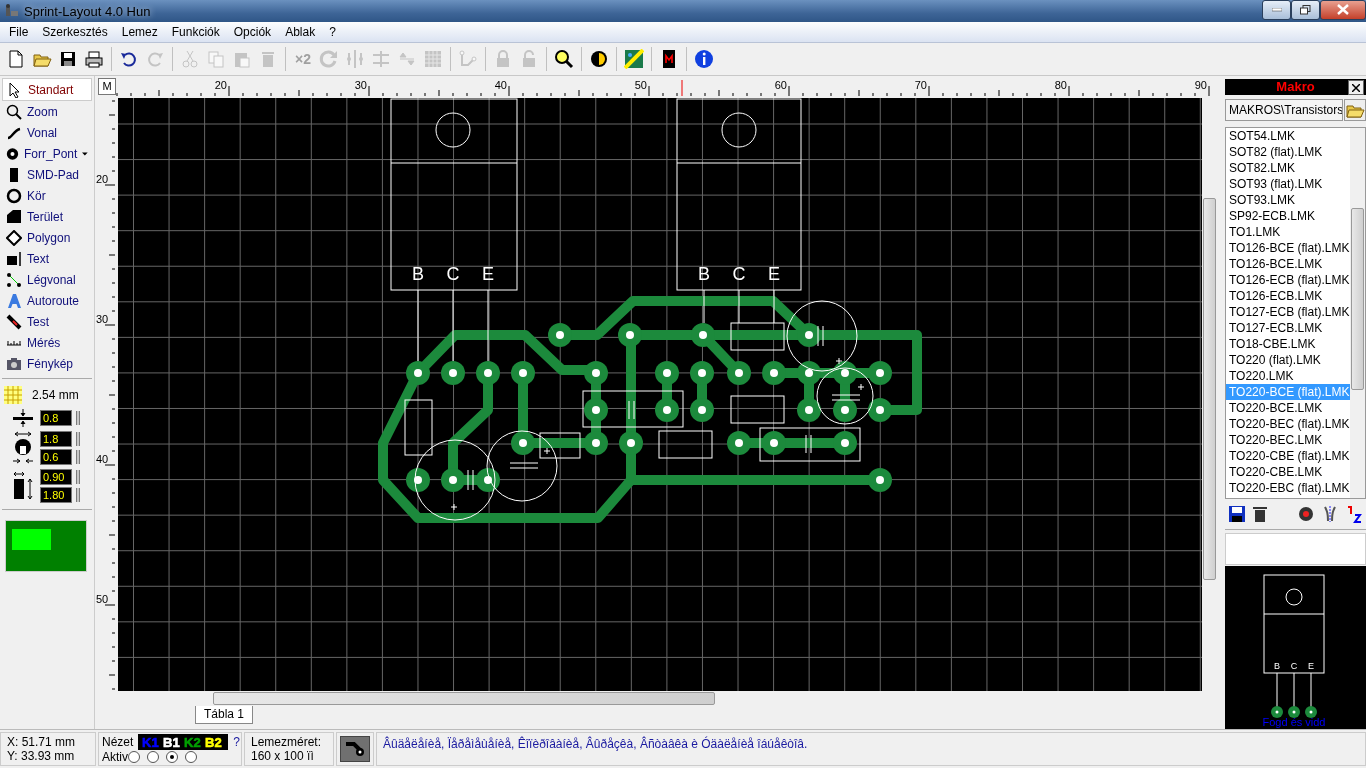 The height and width of the screenshot is (768, 1366). What do you see at coordinates (1288, 279) in the screenshot?
I see `macro-list-item: TO126-ECB (flat).LMK` at bounding box center [1288, 279].